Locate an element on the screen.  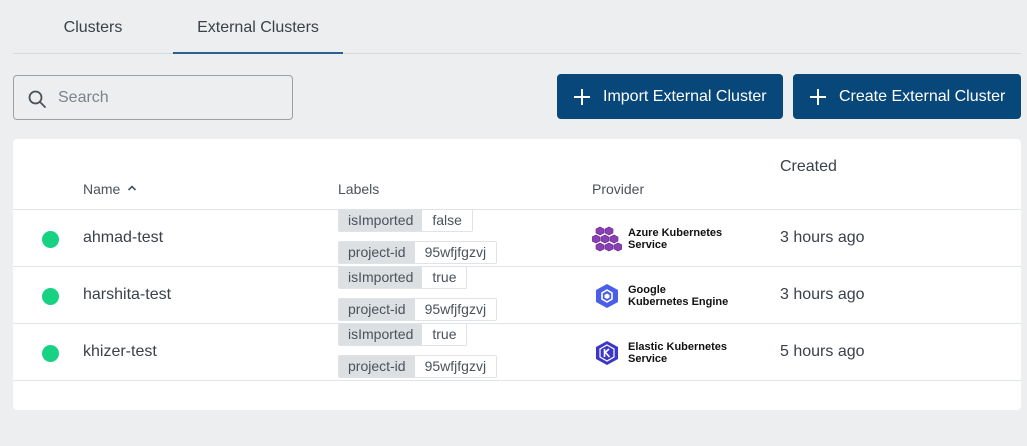
azure-aks-icon is located at coordinates (607, 239).